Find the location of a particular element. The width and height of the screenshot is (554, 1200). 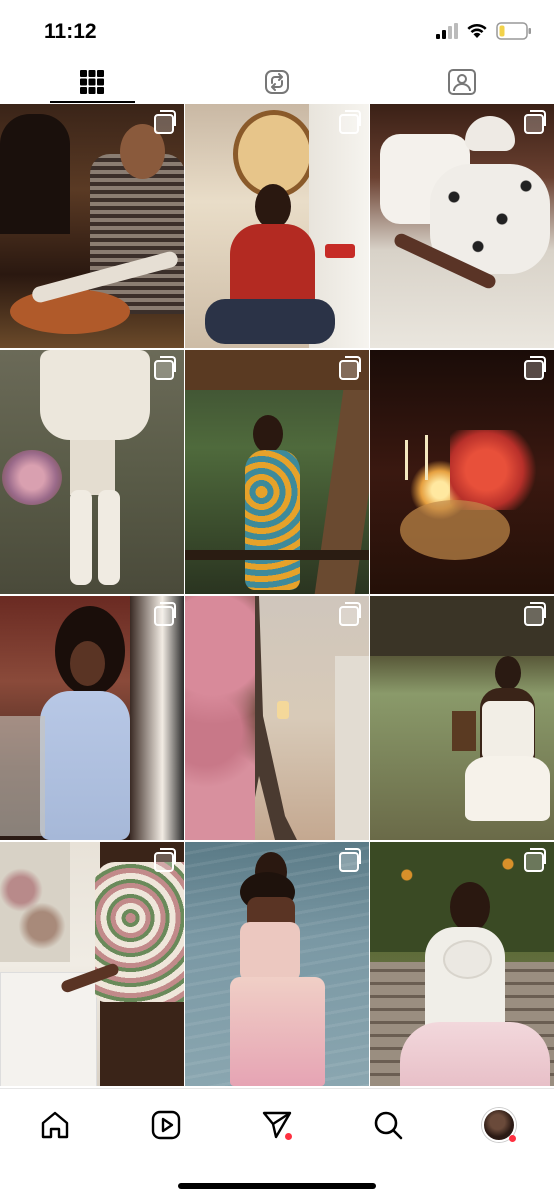

messages-button is located at coordinates (277, 1125).